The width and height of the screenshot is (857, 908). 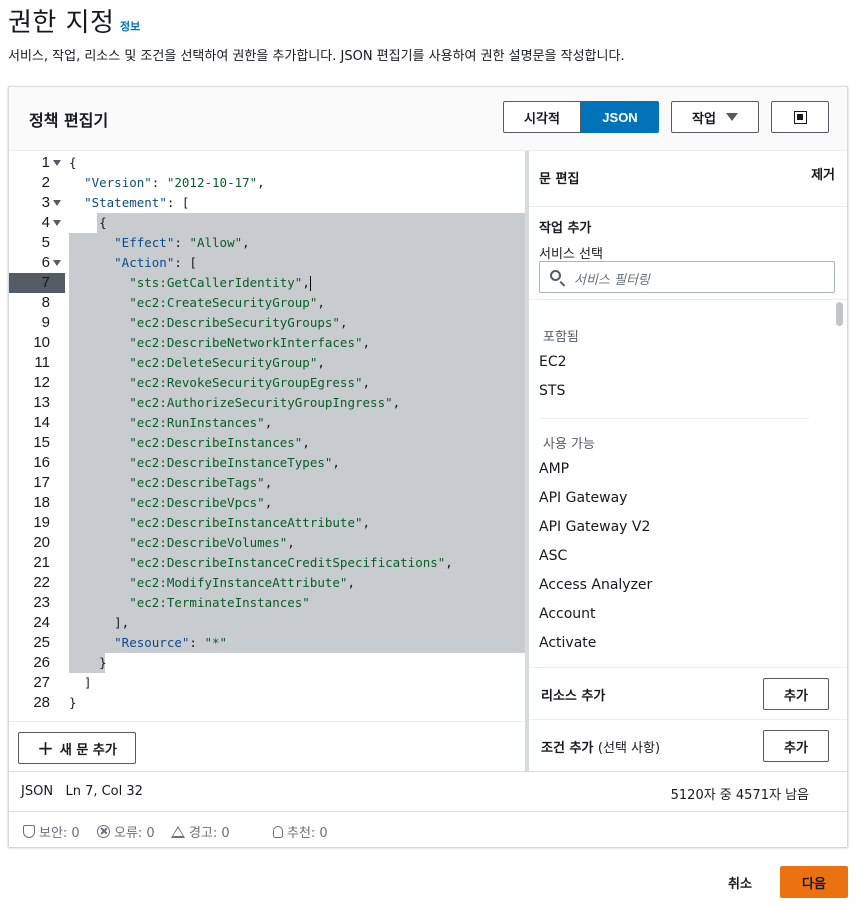 I want to click on code-text: "Version": "2012-10-17",, so click(x=174, y=182).